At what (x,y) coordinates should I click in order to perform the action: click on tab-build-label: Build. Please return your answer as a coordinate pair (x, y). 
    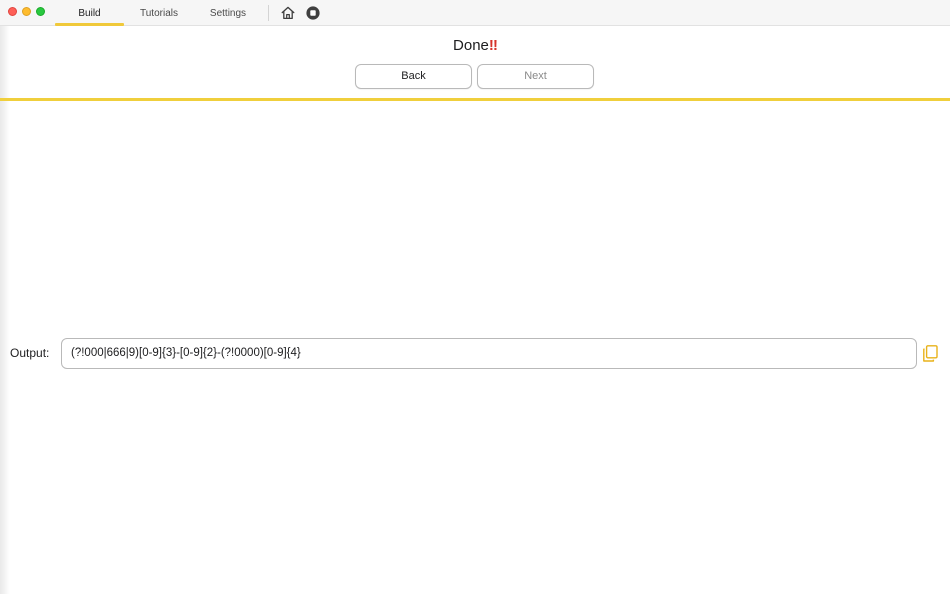
    Looking at the image, I should click on (89, 13).